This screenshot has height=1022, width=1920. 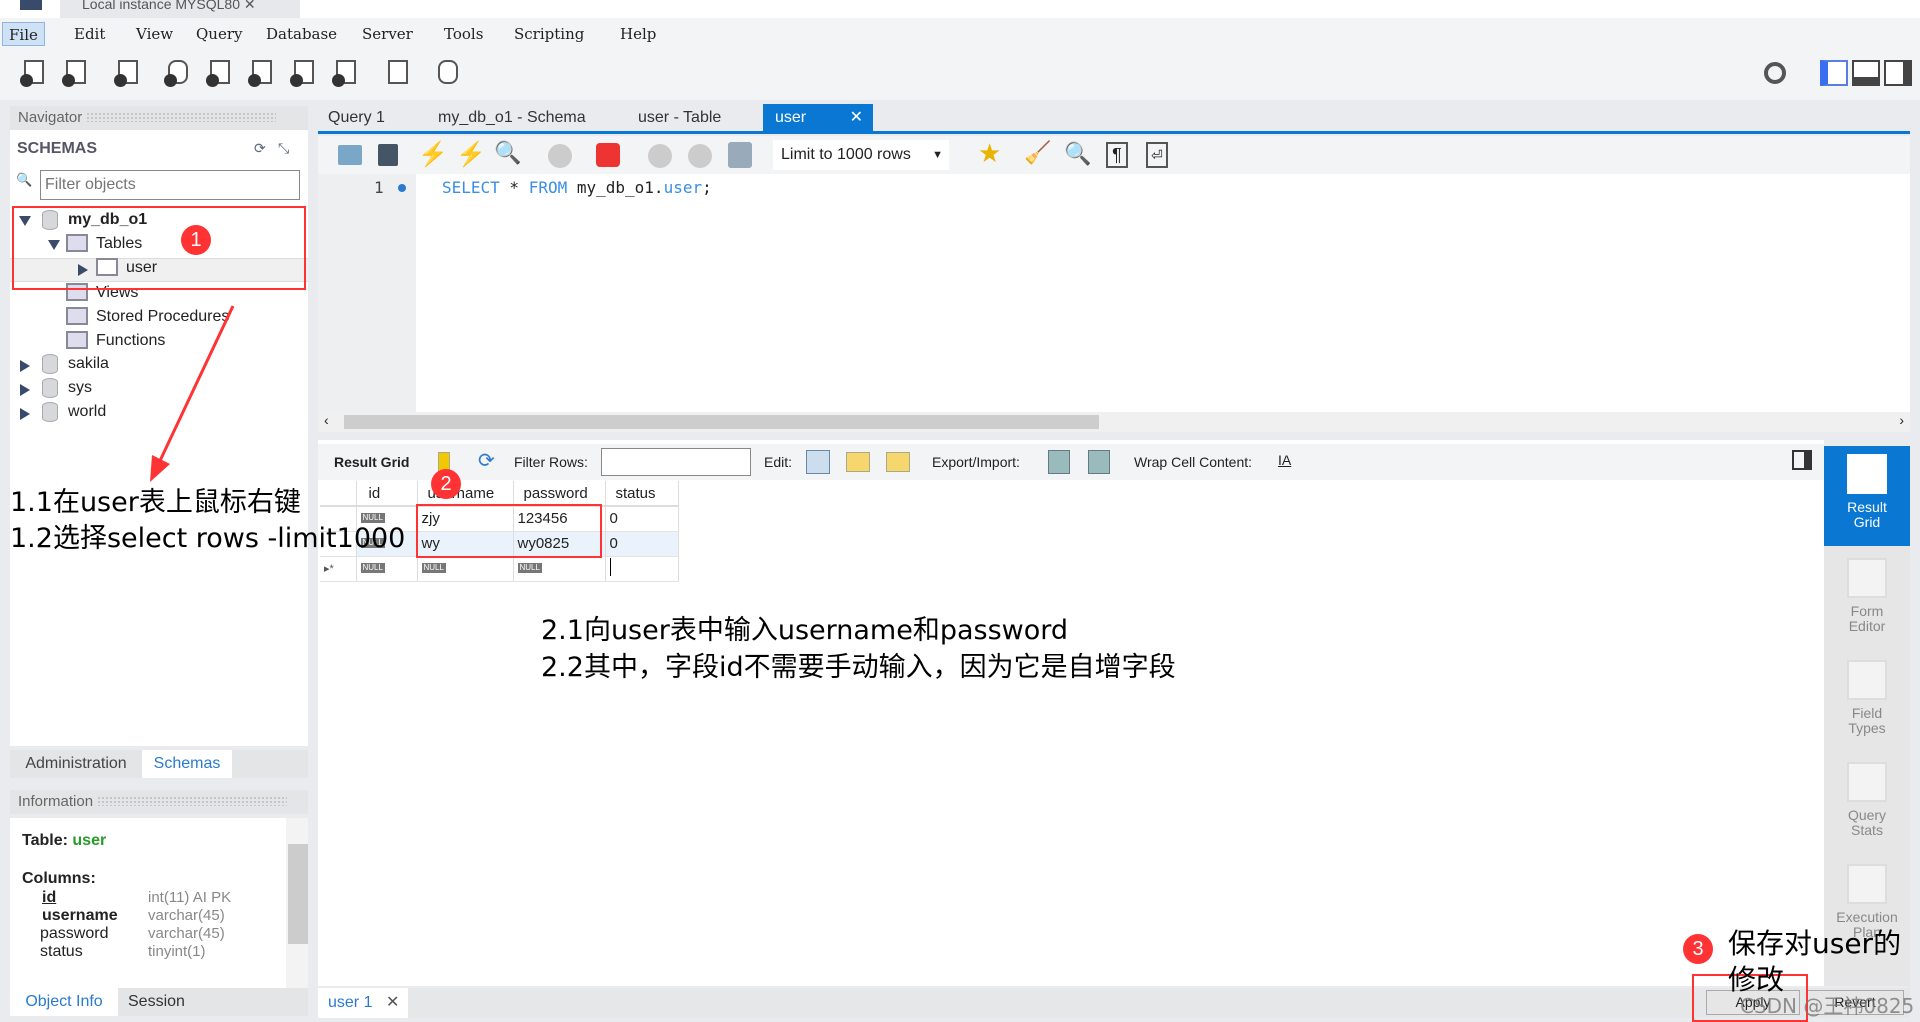 What do you see at coordinates (676, 462) in the screenshot?
I see `filter-rows-input` at bounding box center [676, 462].